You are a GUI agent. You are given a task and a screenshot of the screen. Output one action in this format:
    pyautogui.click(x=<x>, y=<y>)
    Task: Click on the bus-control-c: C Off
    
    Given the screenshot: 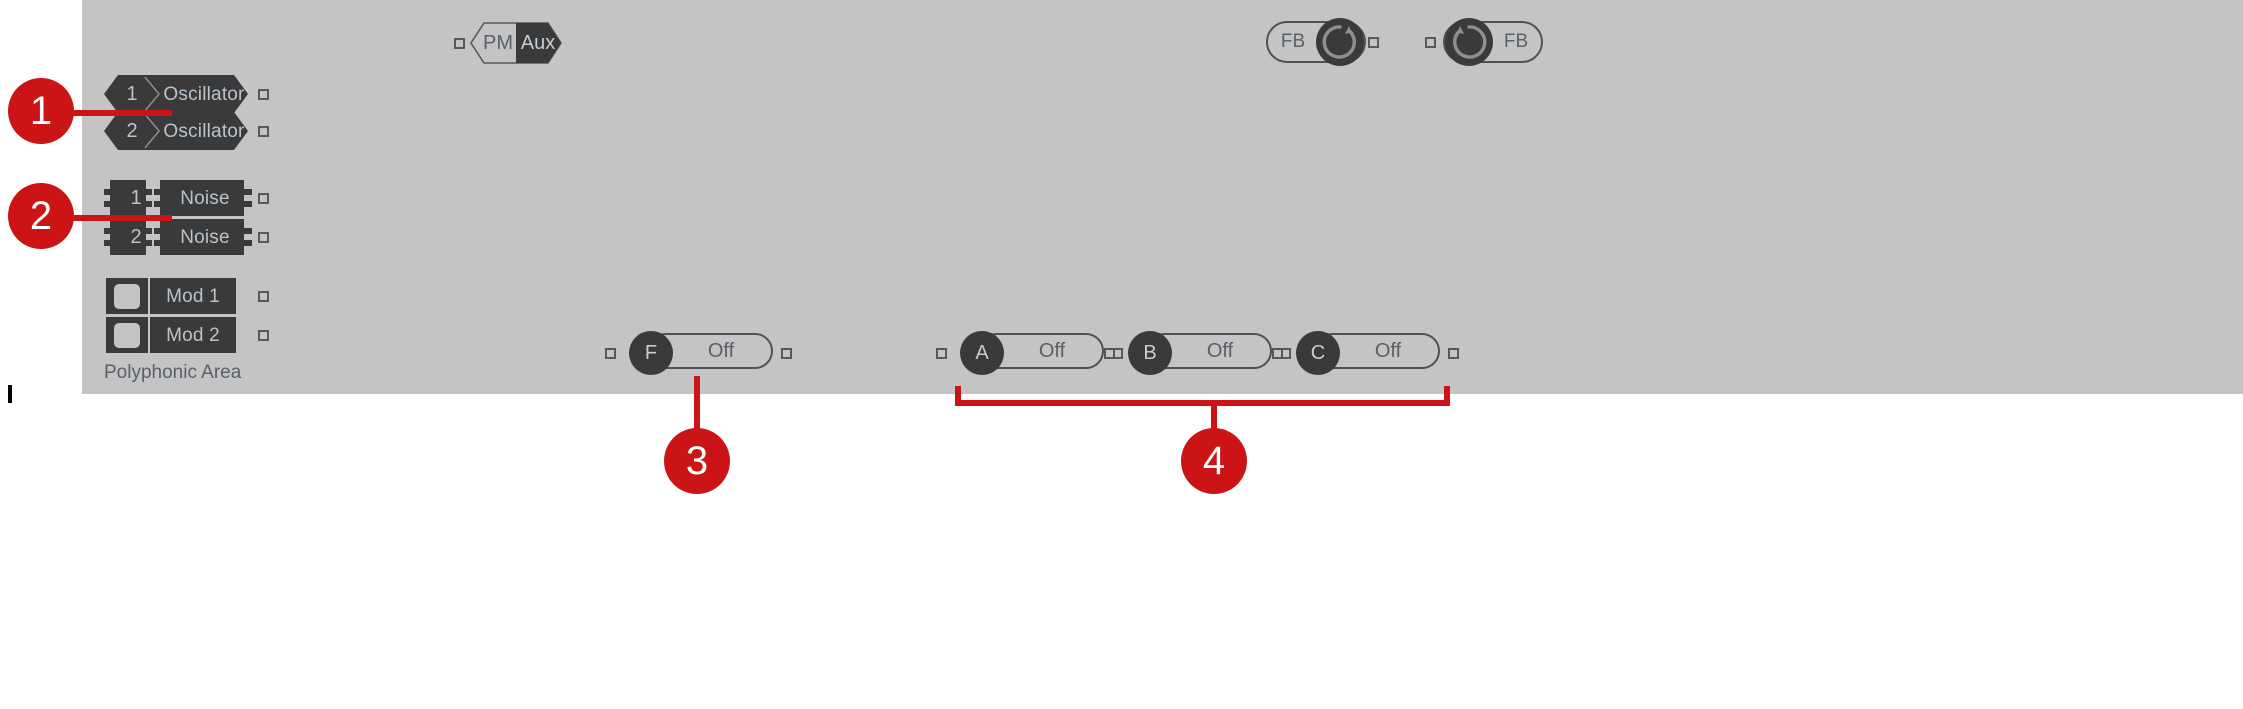 What is the action you would take?
    pyautogui.click(x=1365, y=353)
    